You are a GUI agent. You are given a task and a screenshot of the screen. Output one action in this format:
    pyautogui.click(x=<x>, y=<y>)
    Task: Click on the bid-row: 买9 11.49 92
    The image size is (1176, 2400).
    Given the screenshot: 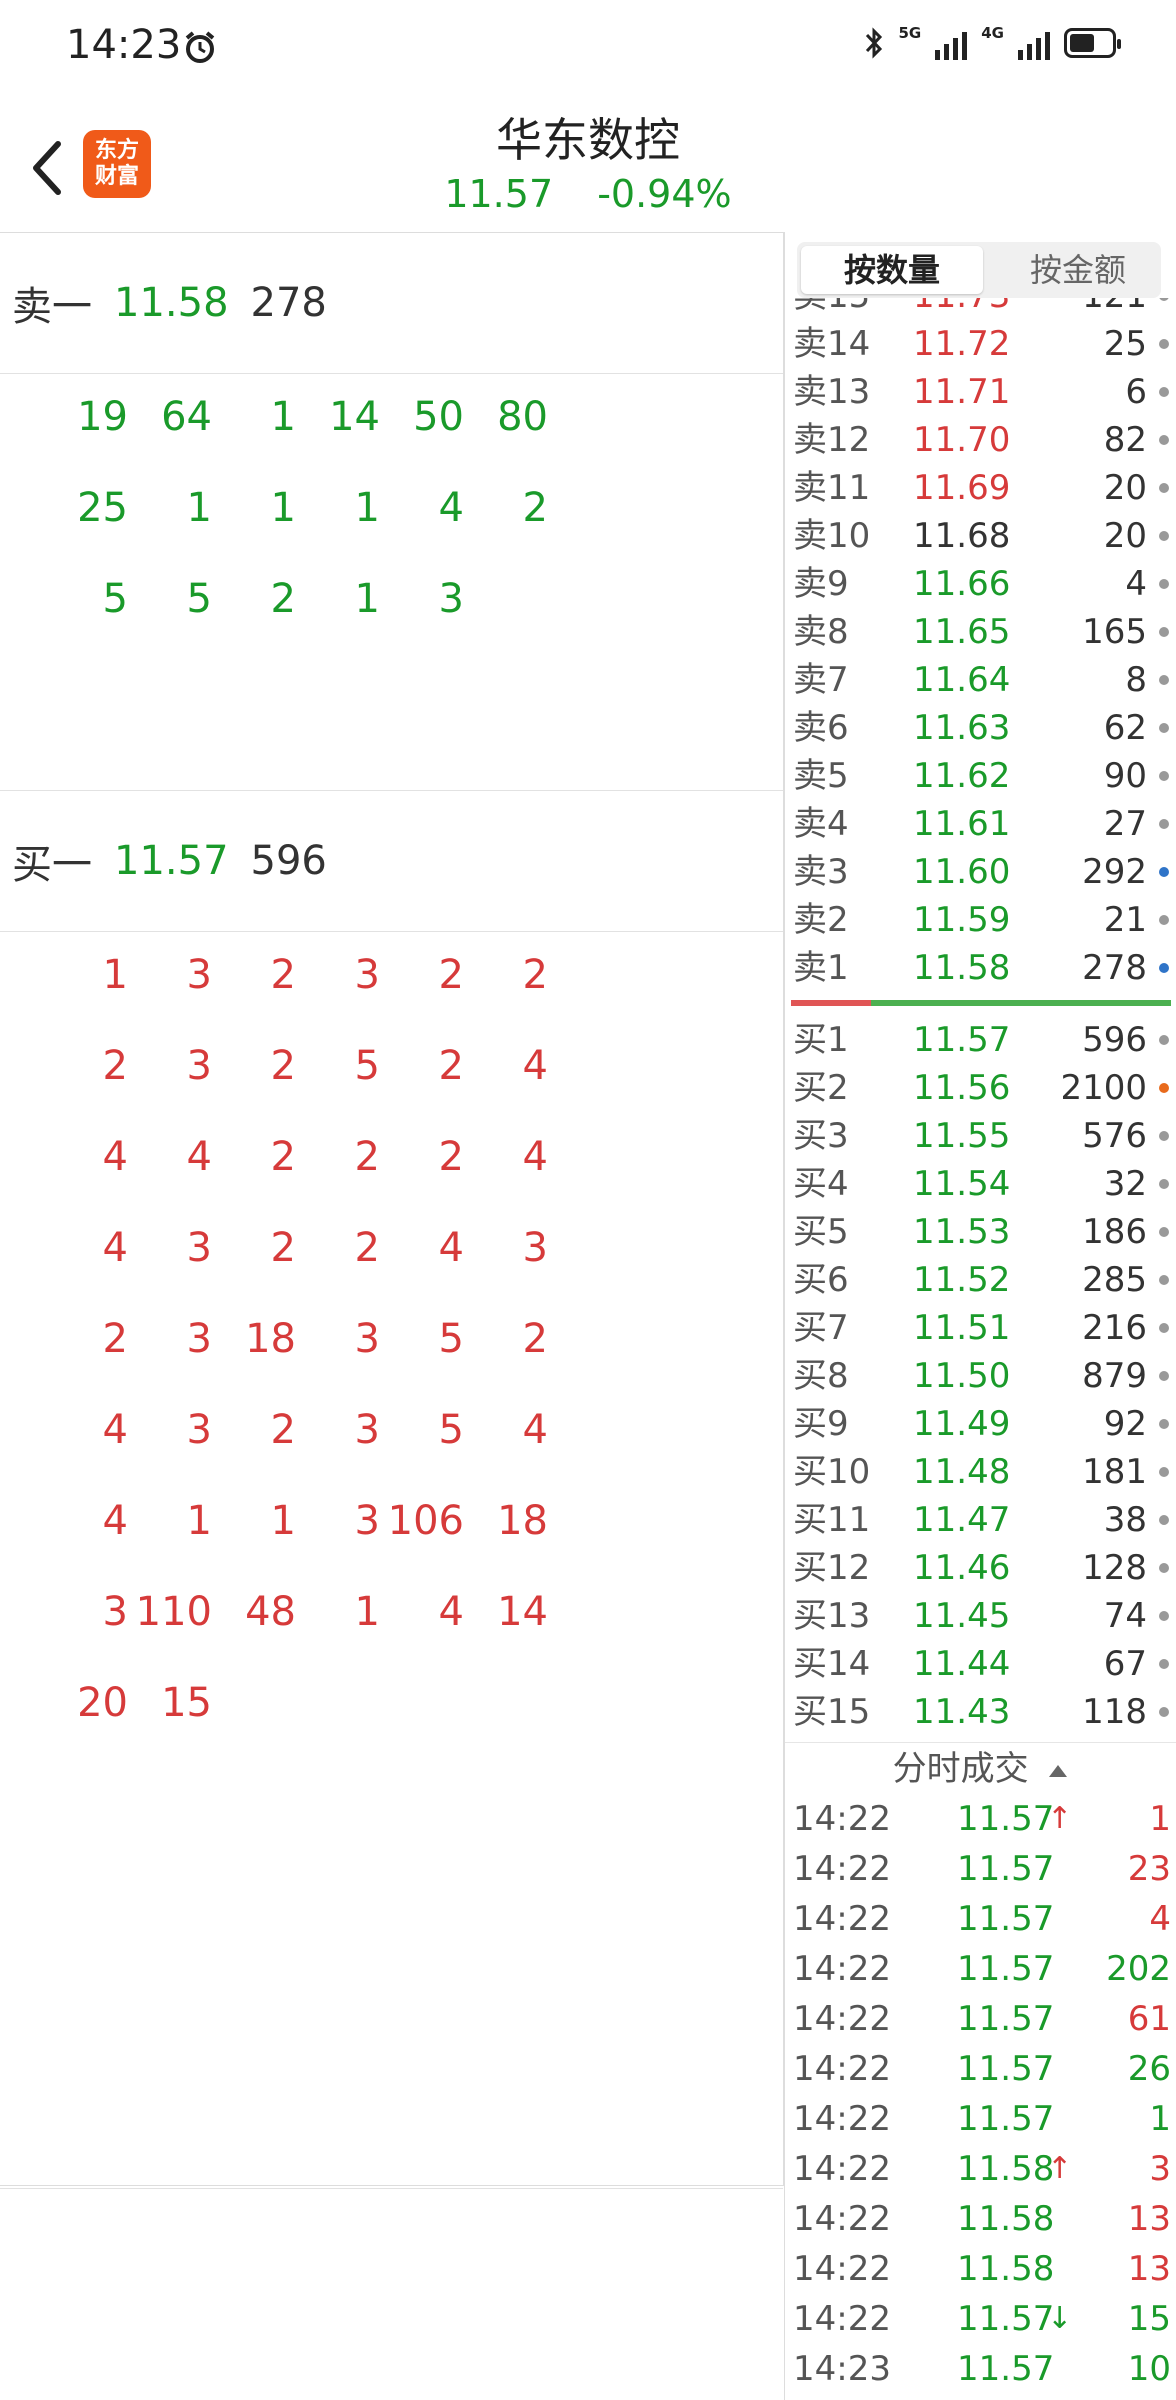 What is the action you would take?
    pyautogui.click(x=980, y=1424)
    